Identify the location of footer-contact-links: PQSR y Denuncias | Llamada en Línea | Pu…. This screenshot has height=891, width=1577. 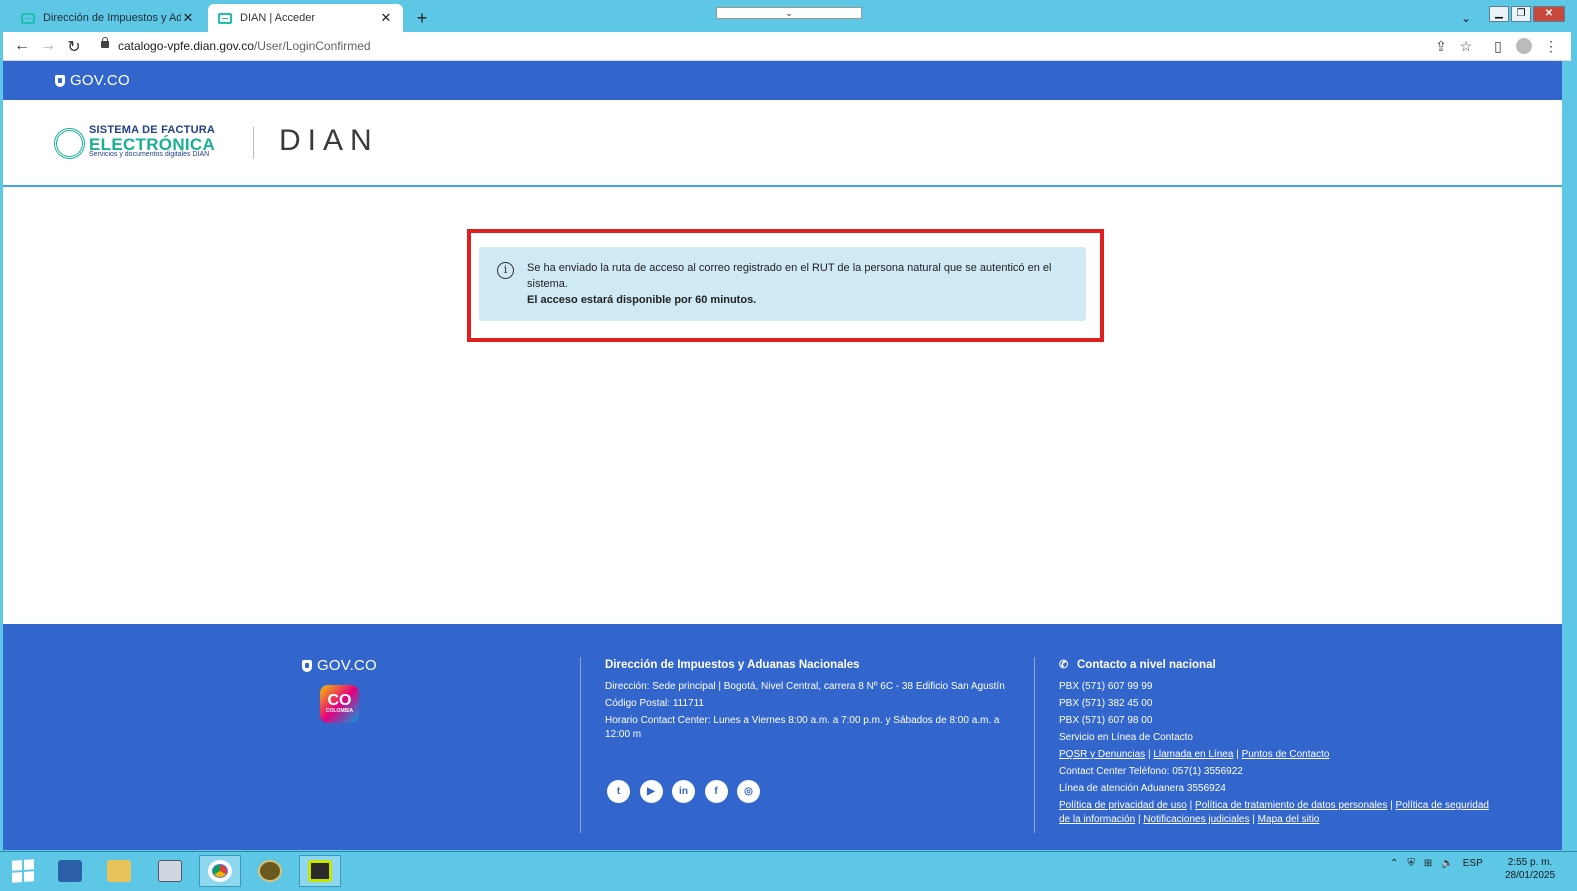
(1274, 755).